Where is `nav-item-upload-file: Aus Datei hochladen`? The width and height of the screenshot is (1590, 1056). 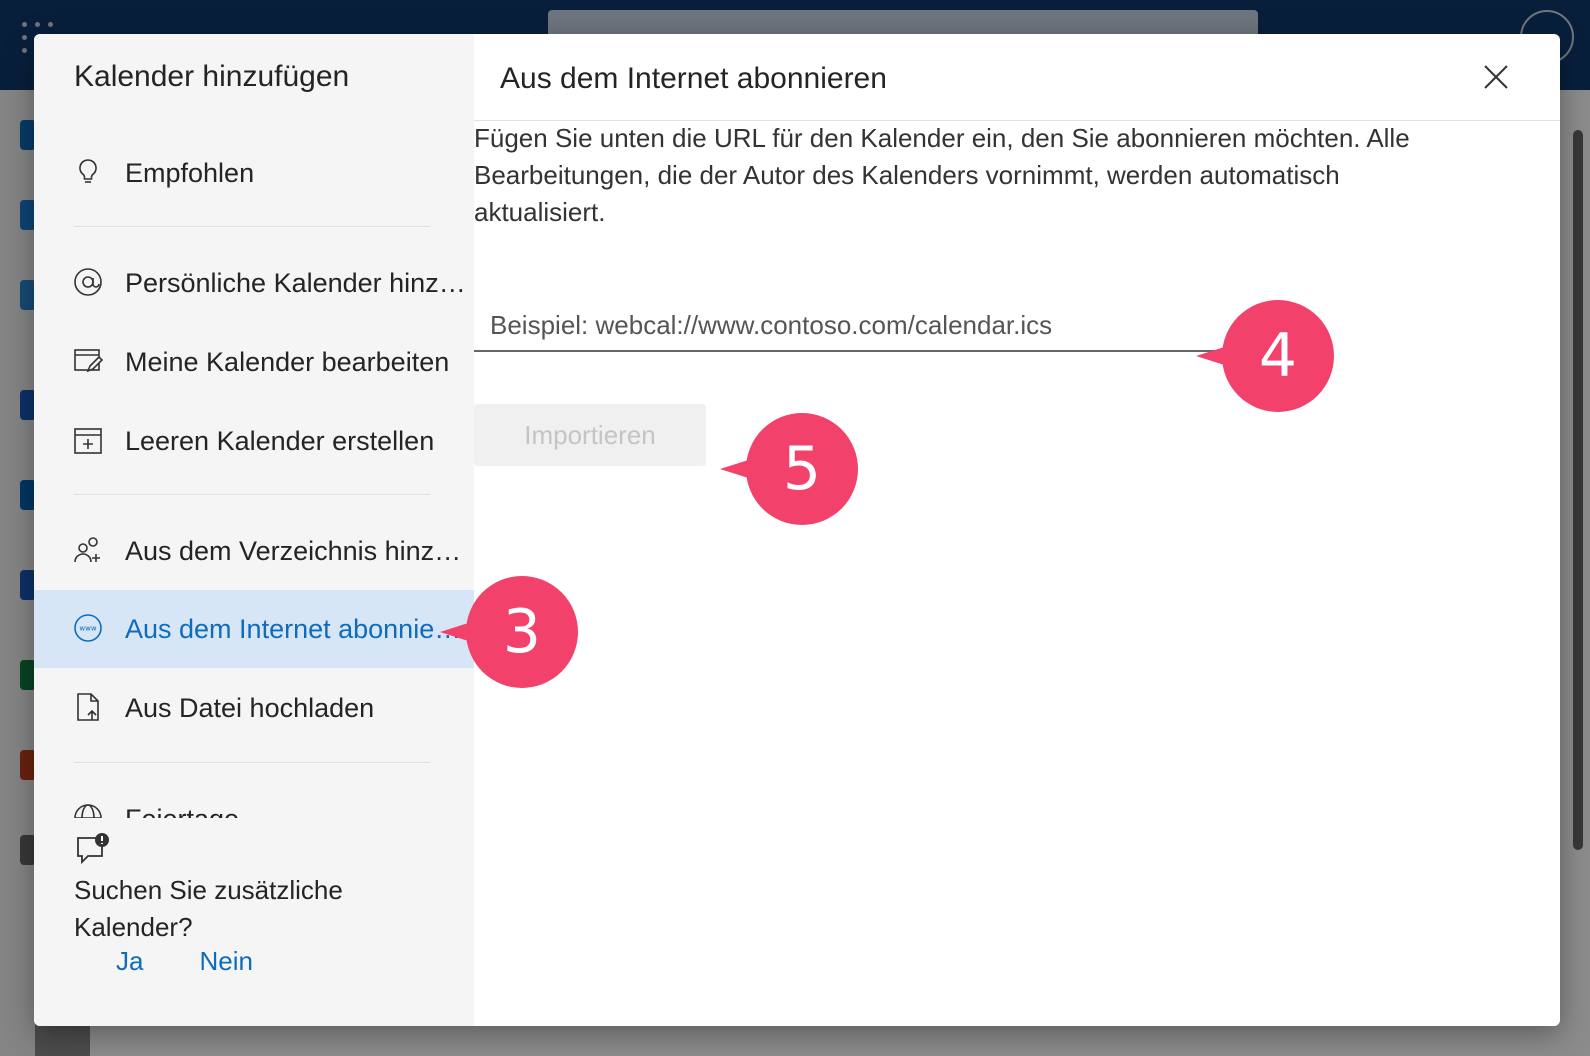 nav-item-upload-file: Aus Datei hochladen is located at coordinates (254, 708).